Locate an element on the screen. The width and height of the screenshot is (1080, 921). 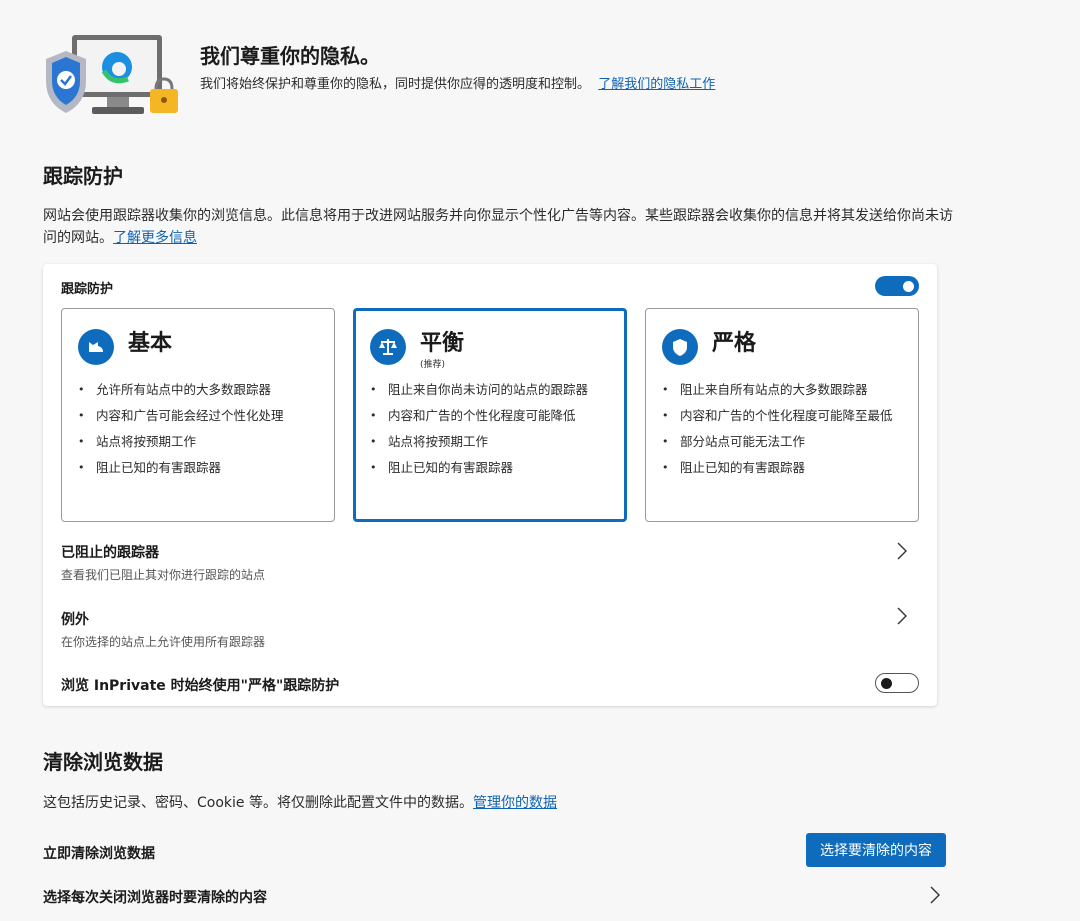
privacy-link: 了解我们的隐私工作 is located at coordinates (656, 84).